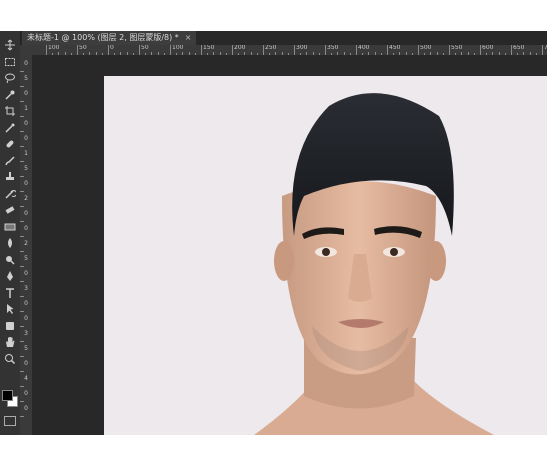 This screenshot has height=471, width=547. Describe the element at coordinates (519, 48) in the screenshot. I see `ruler-label: 650` at that location.